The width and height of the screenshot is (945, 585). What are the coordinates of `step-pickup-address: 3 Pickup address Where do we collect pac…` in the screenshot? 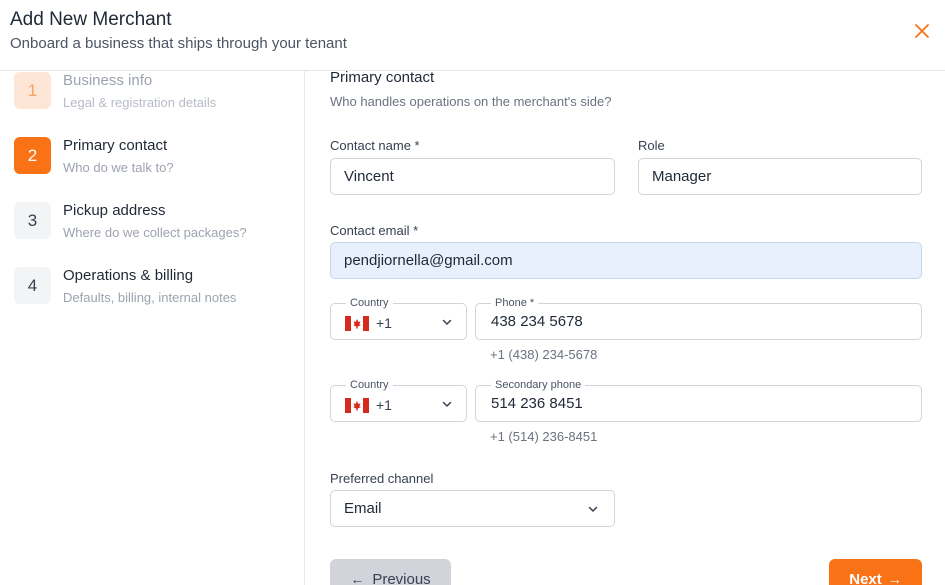 It's located at (154, 227).